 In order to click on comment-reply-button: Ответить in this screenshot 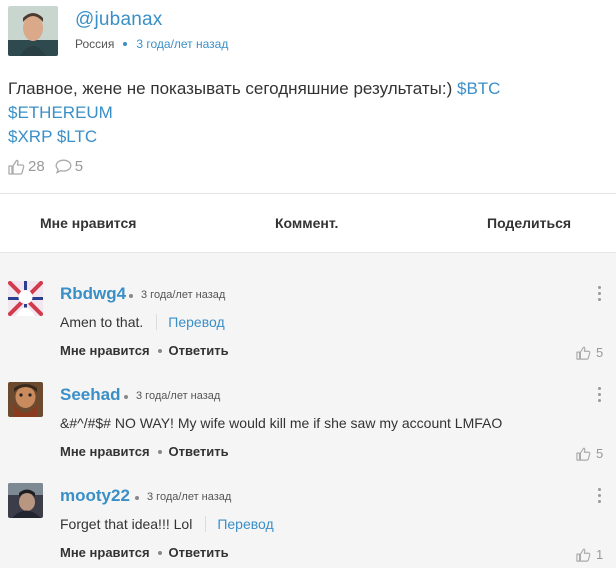, I will do `click(199, 552)`.